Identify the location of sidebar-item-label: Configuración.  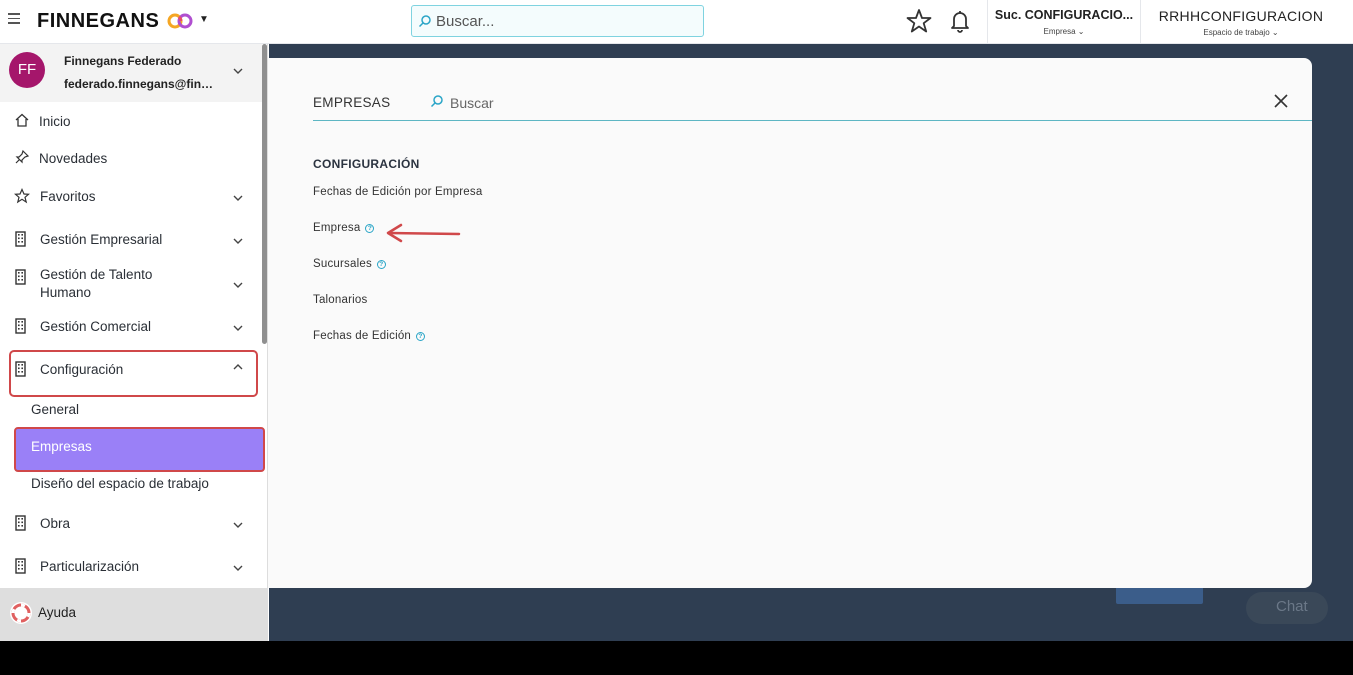
(82, 369).